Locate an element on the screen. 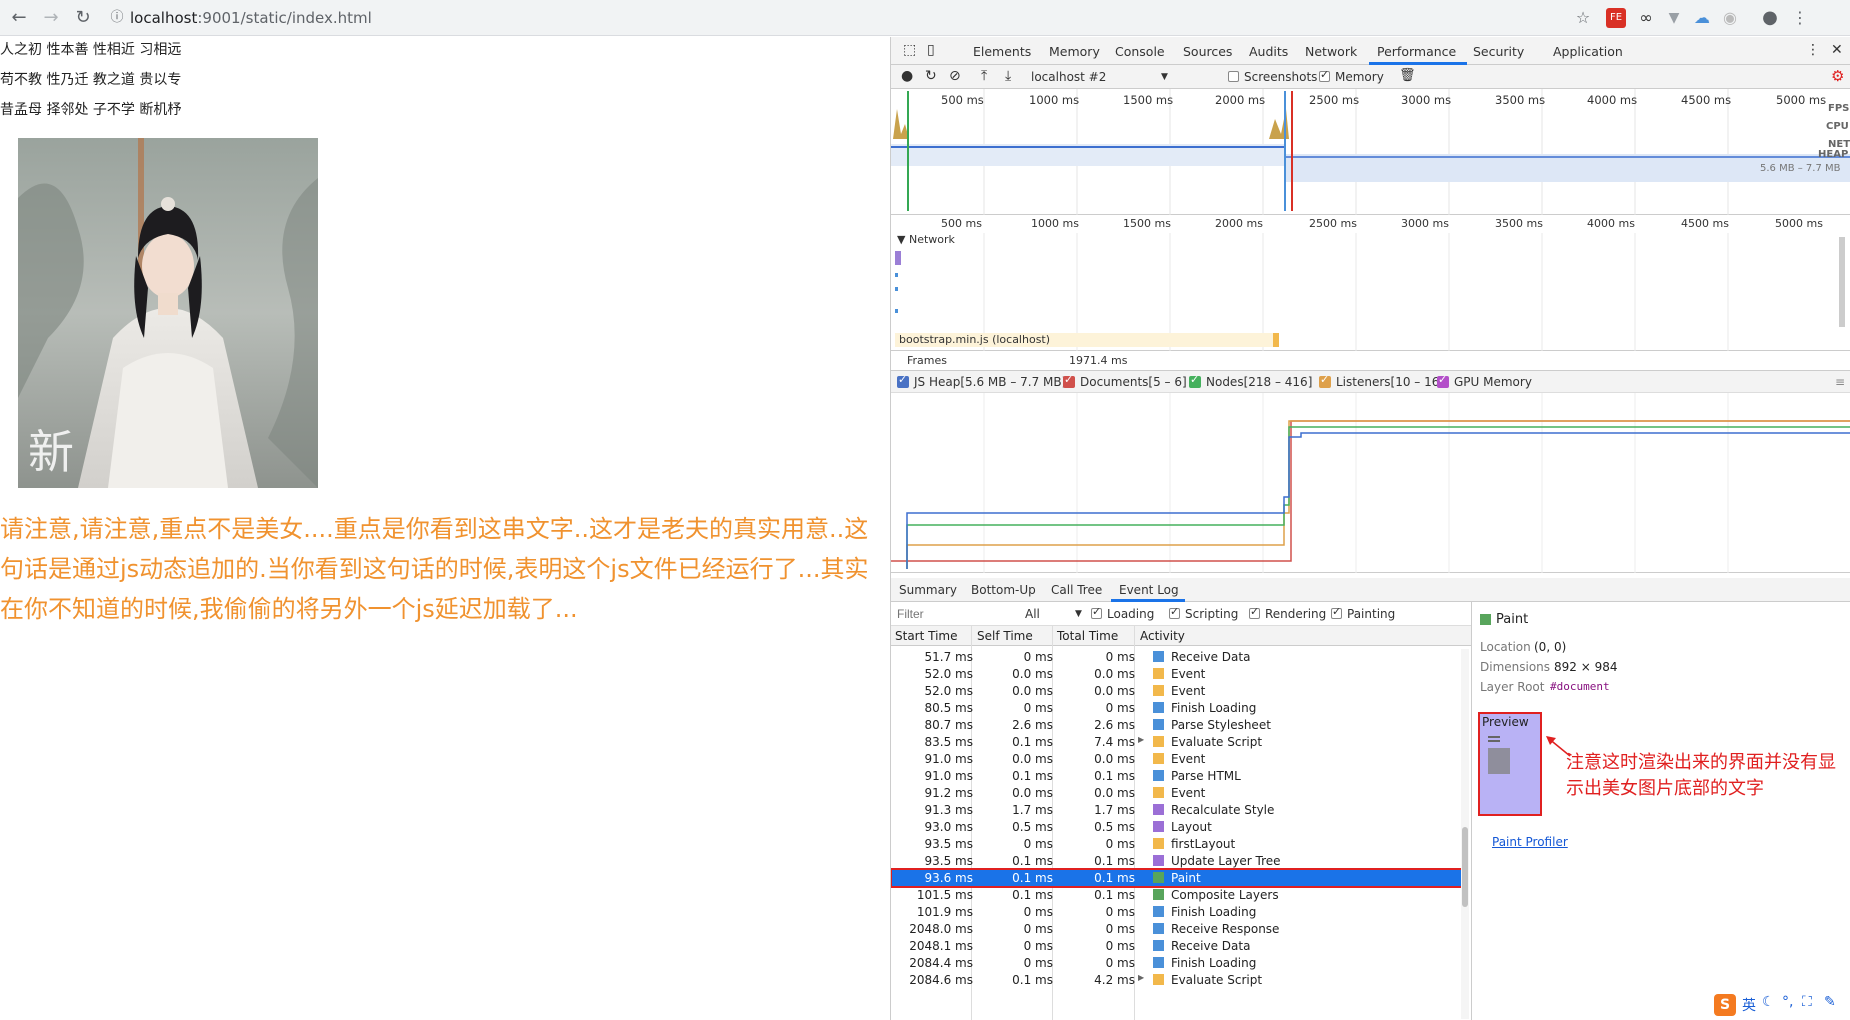  profile-select: localhost #2 ▼ is located at coordinates (1101, 77).